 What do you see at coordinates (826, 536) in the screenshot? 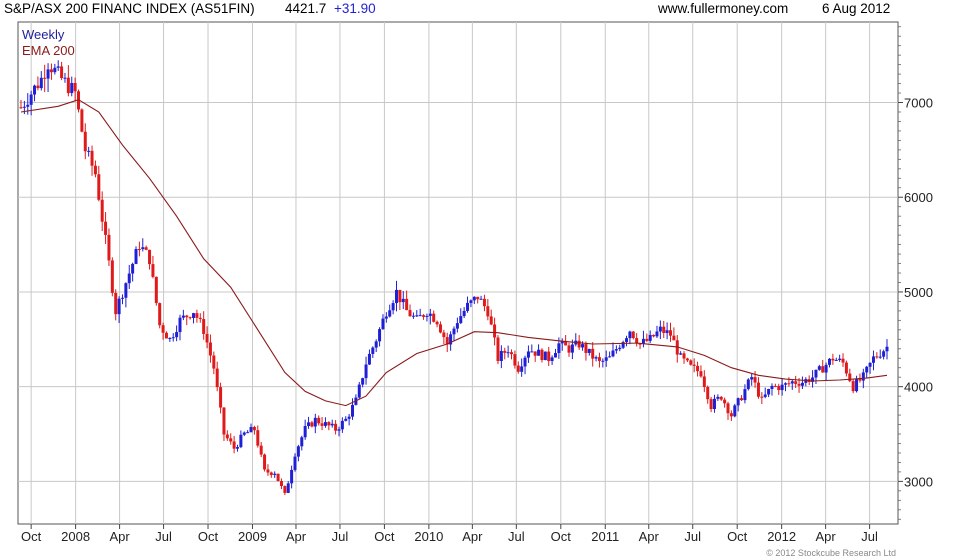
I see `x-tick-label: Apr` at bounding box center [826, 536].